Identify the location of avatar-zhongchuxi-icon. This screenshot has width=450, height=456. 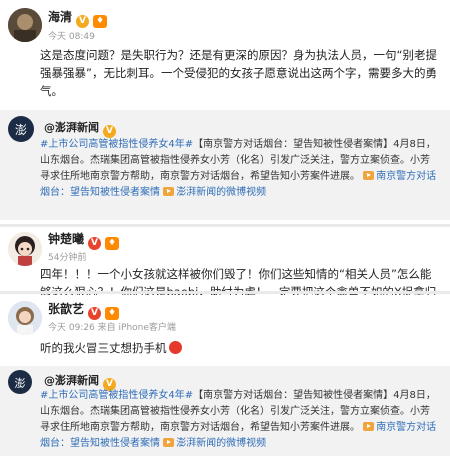
(25, 249).